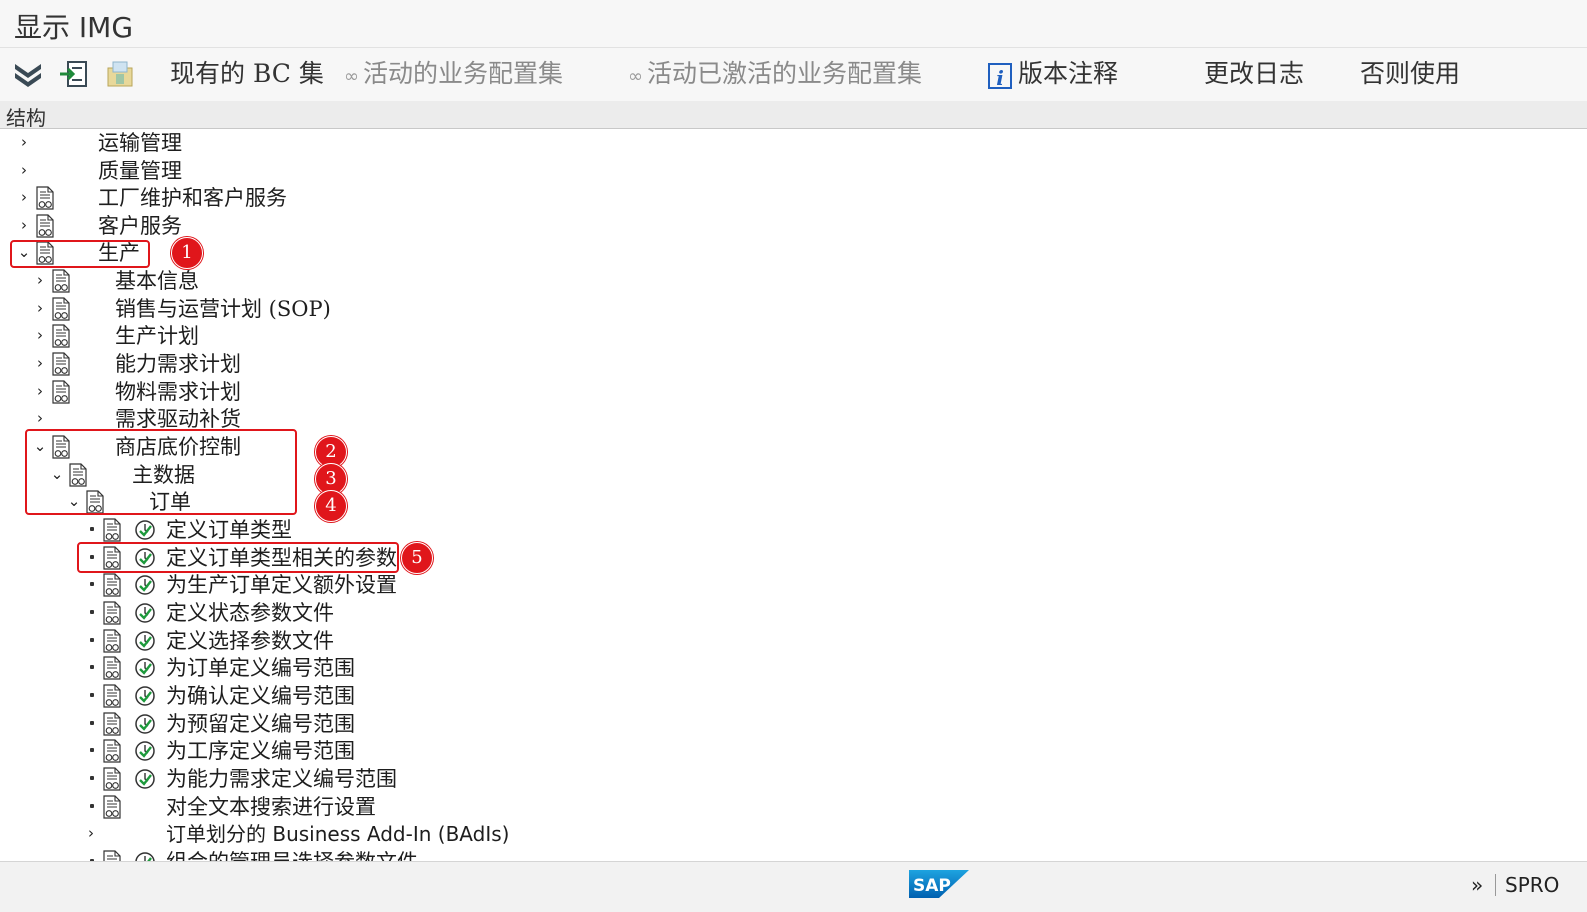 Image resolution: width=1587 pixels, height=912 pixels. I want to click on tree-leaf: 为确认定义编号范围, so click(793, 696).